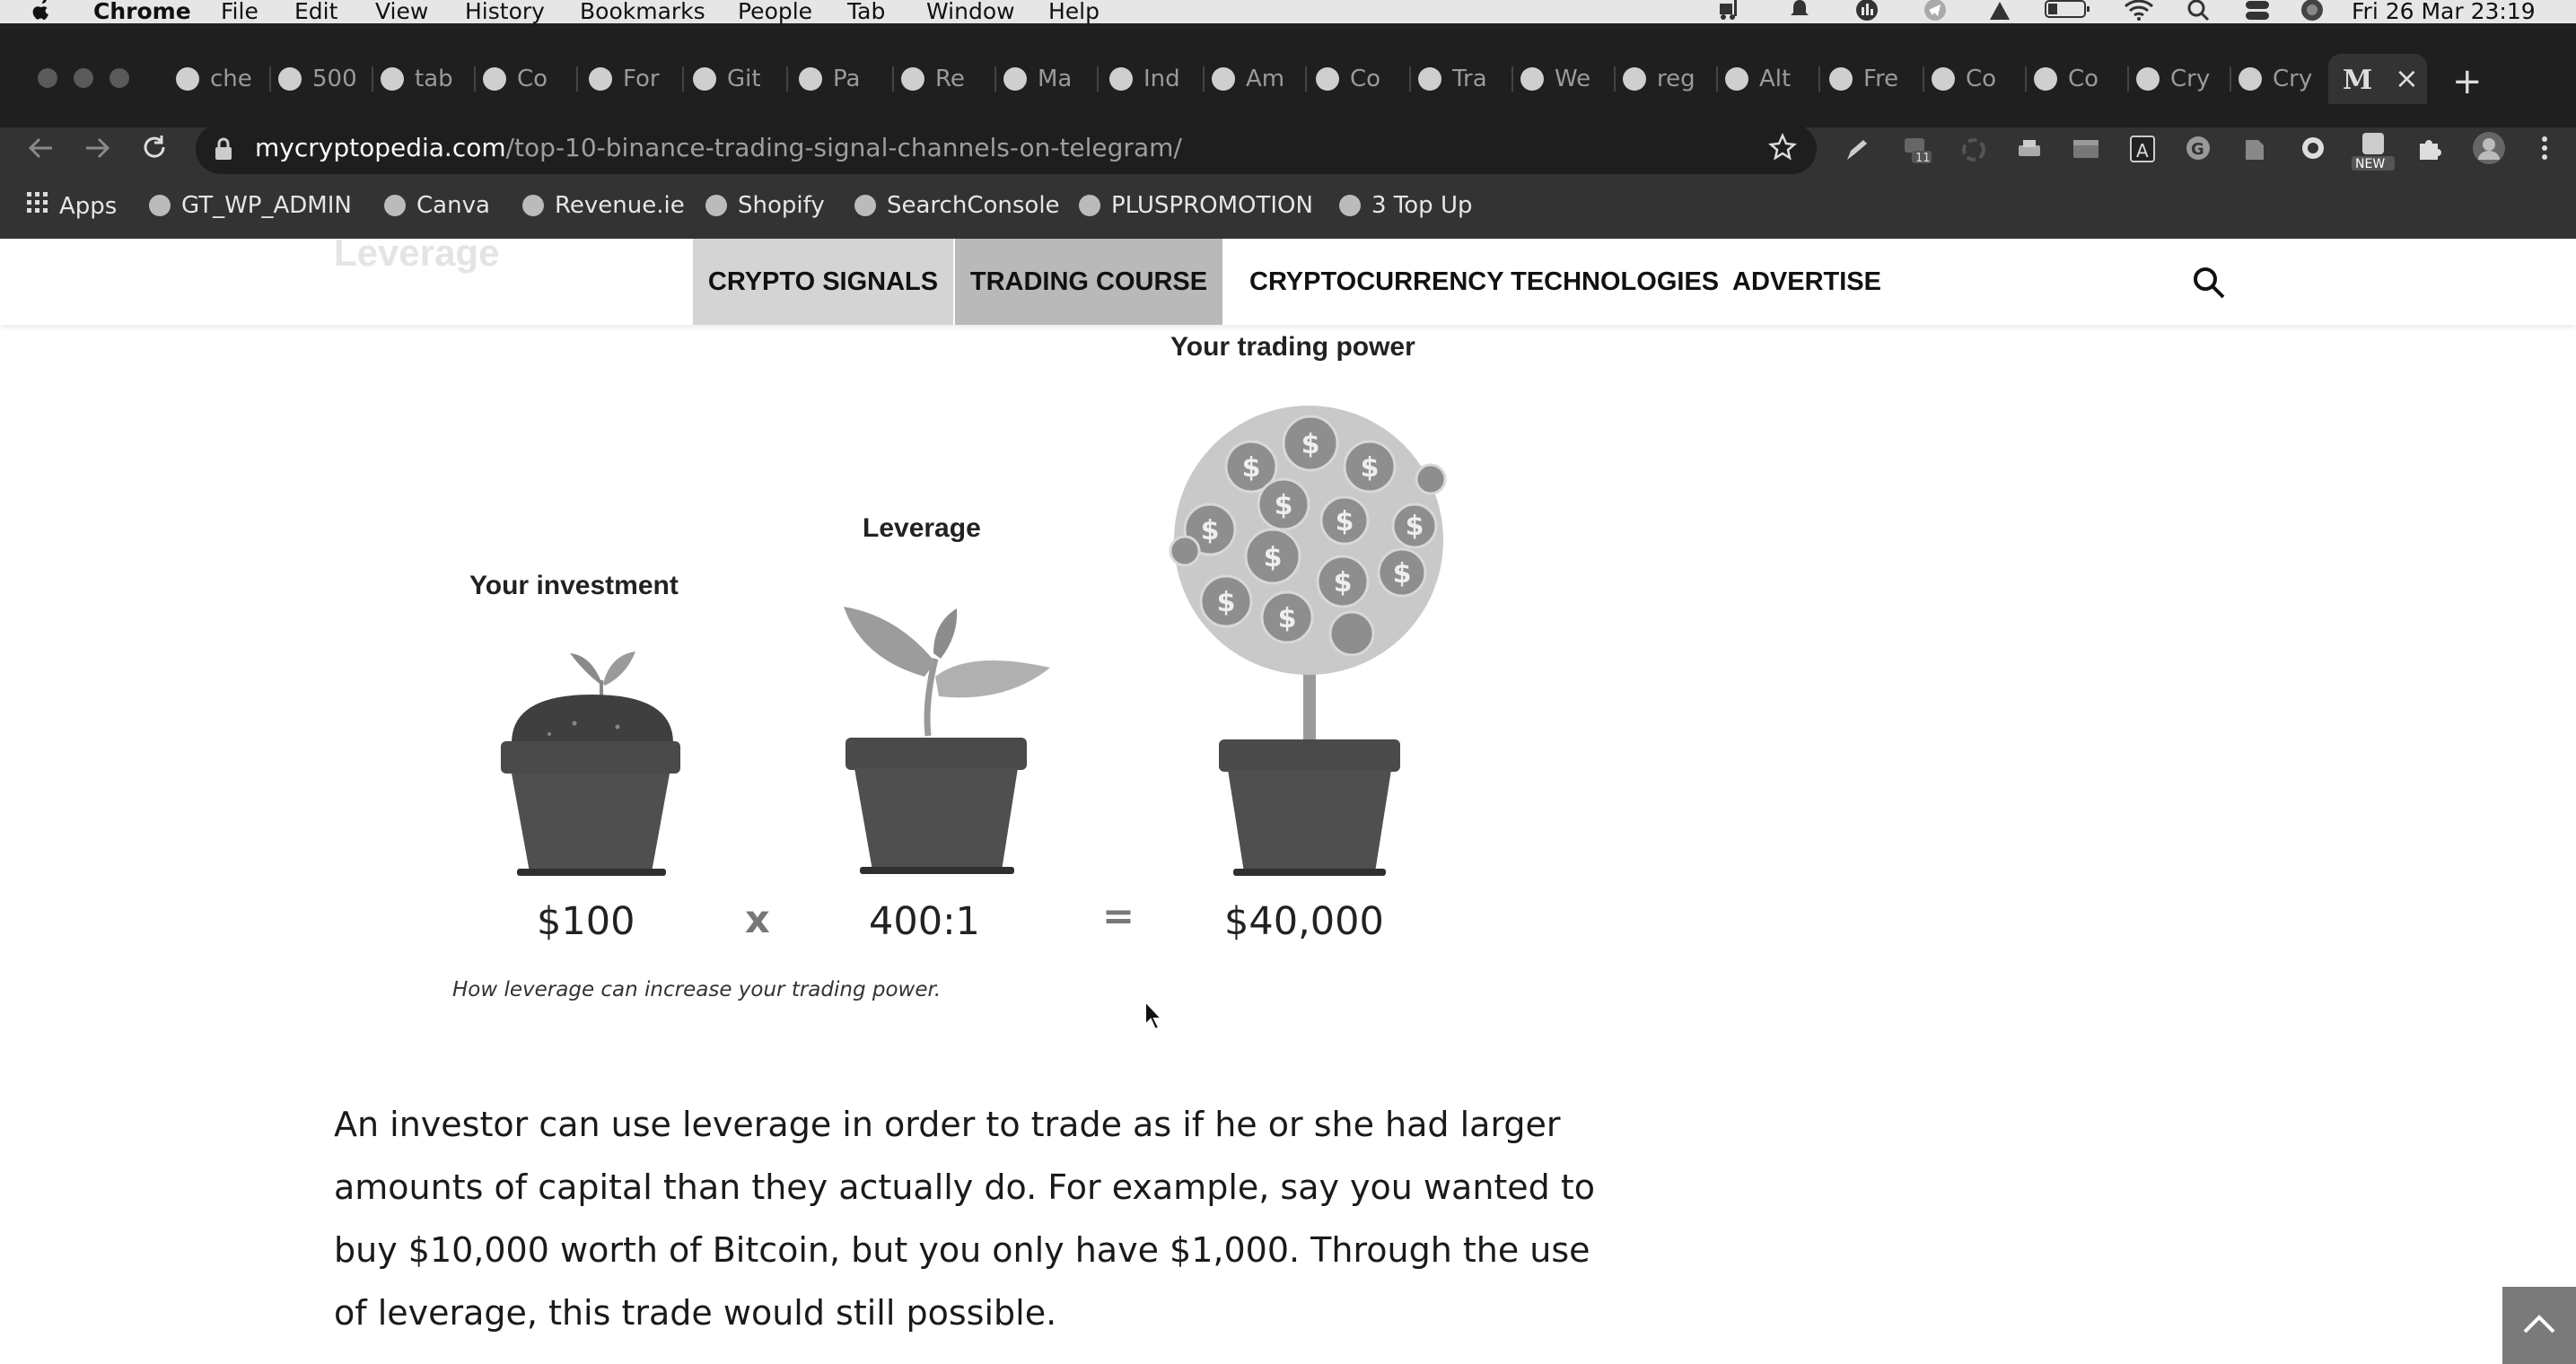 The image size is (2576, 1364). Describe the element at coordinates (2029, 151) in the screenshot. I see `printer-extension-icon` at that location.